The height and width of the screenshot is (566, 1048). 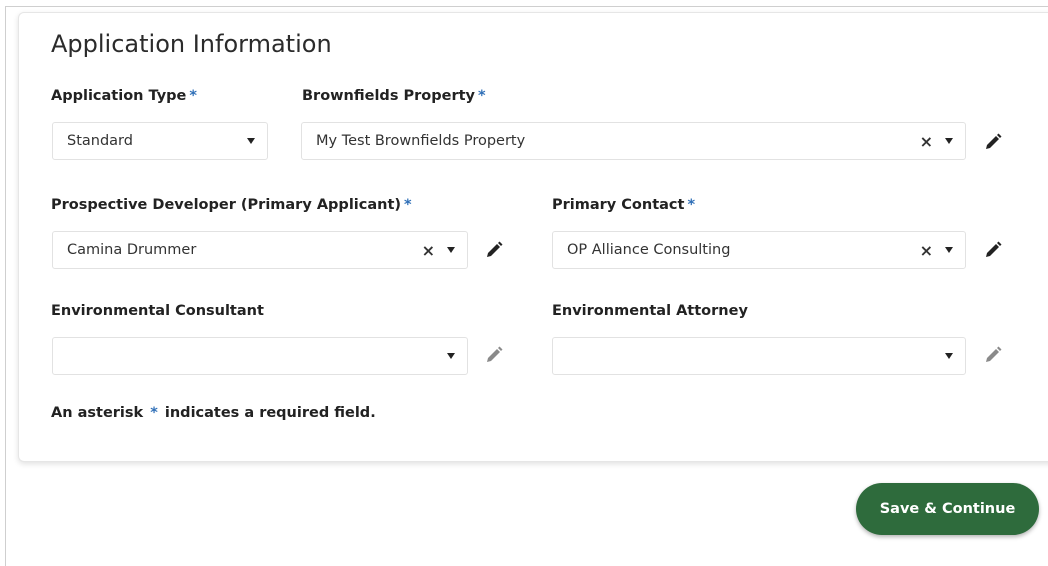 I want to click on environmental-attorney-select, so click(x=759, y=356).